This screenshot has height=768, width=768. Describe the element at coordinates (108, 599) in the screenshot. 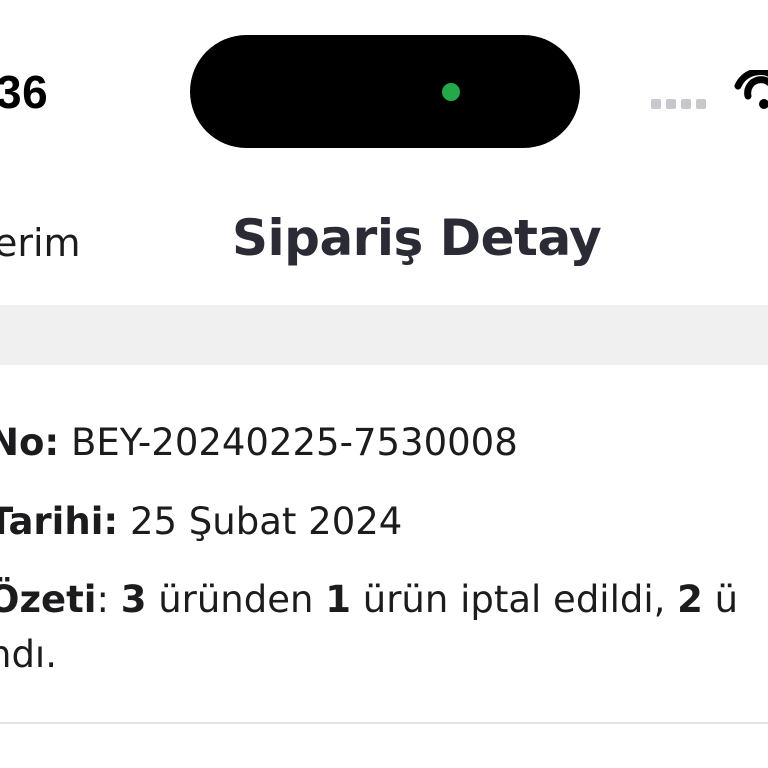

I see `order-summary-colon: :` at that location.